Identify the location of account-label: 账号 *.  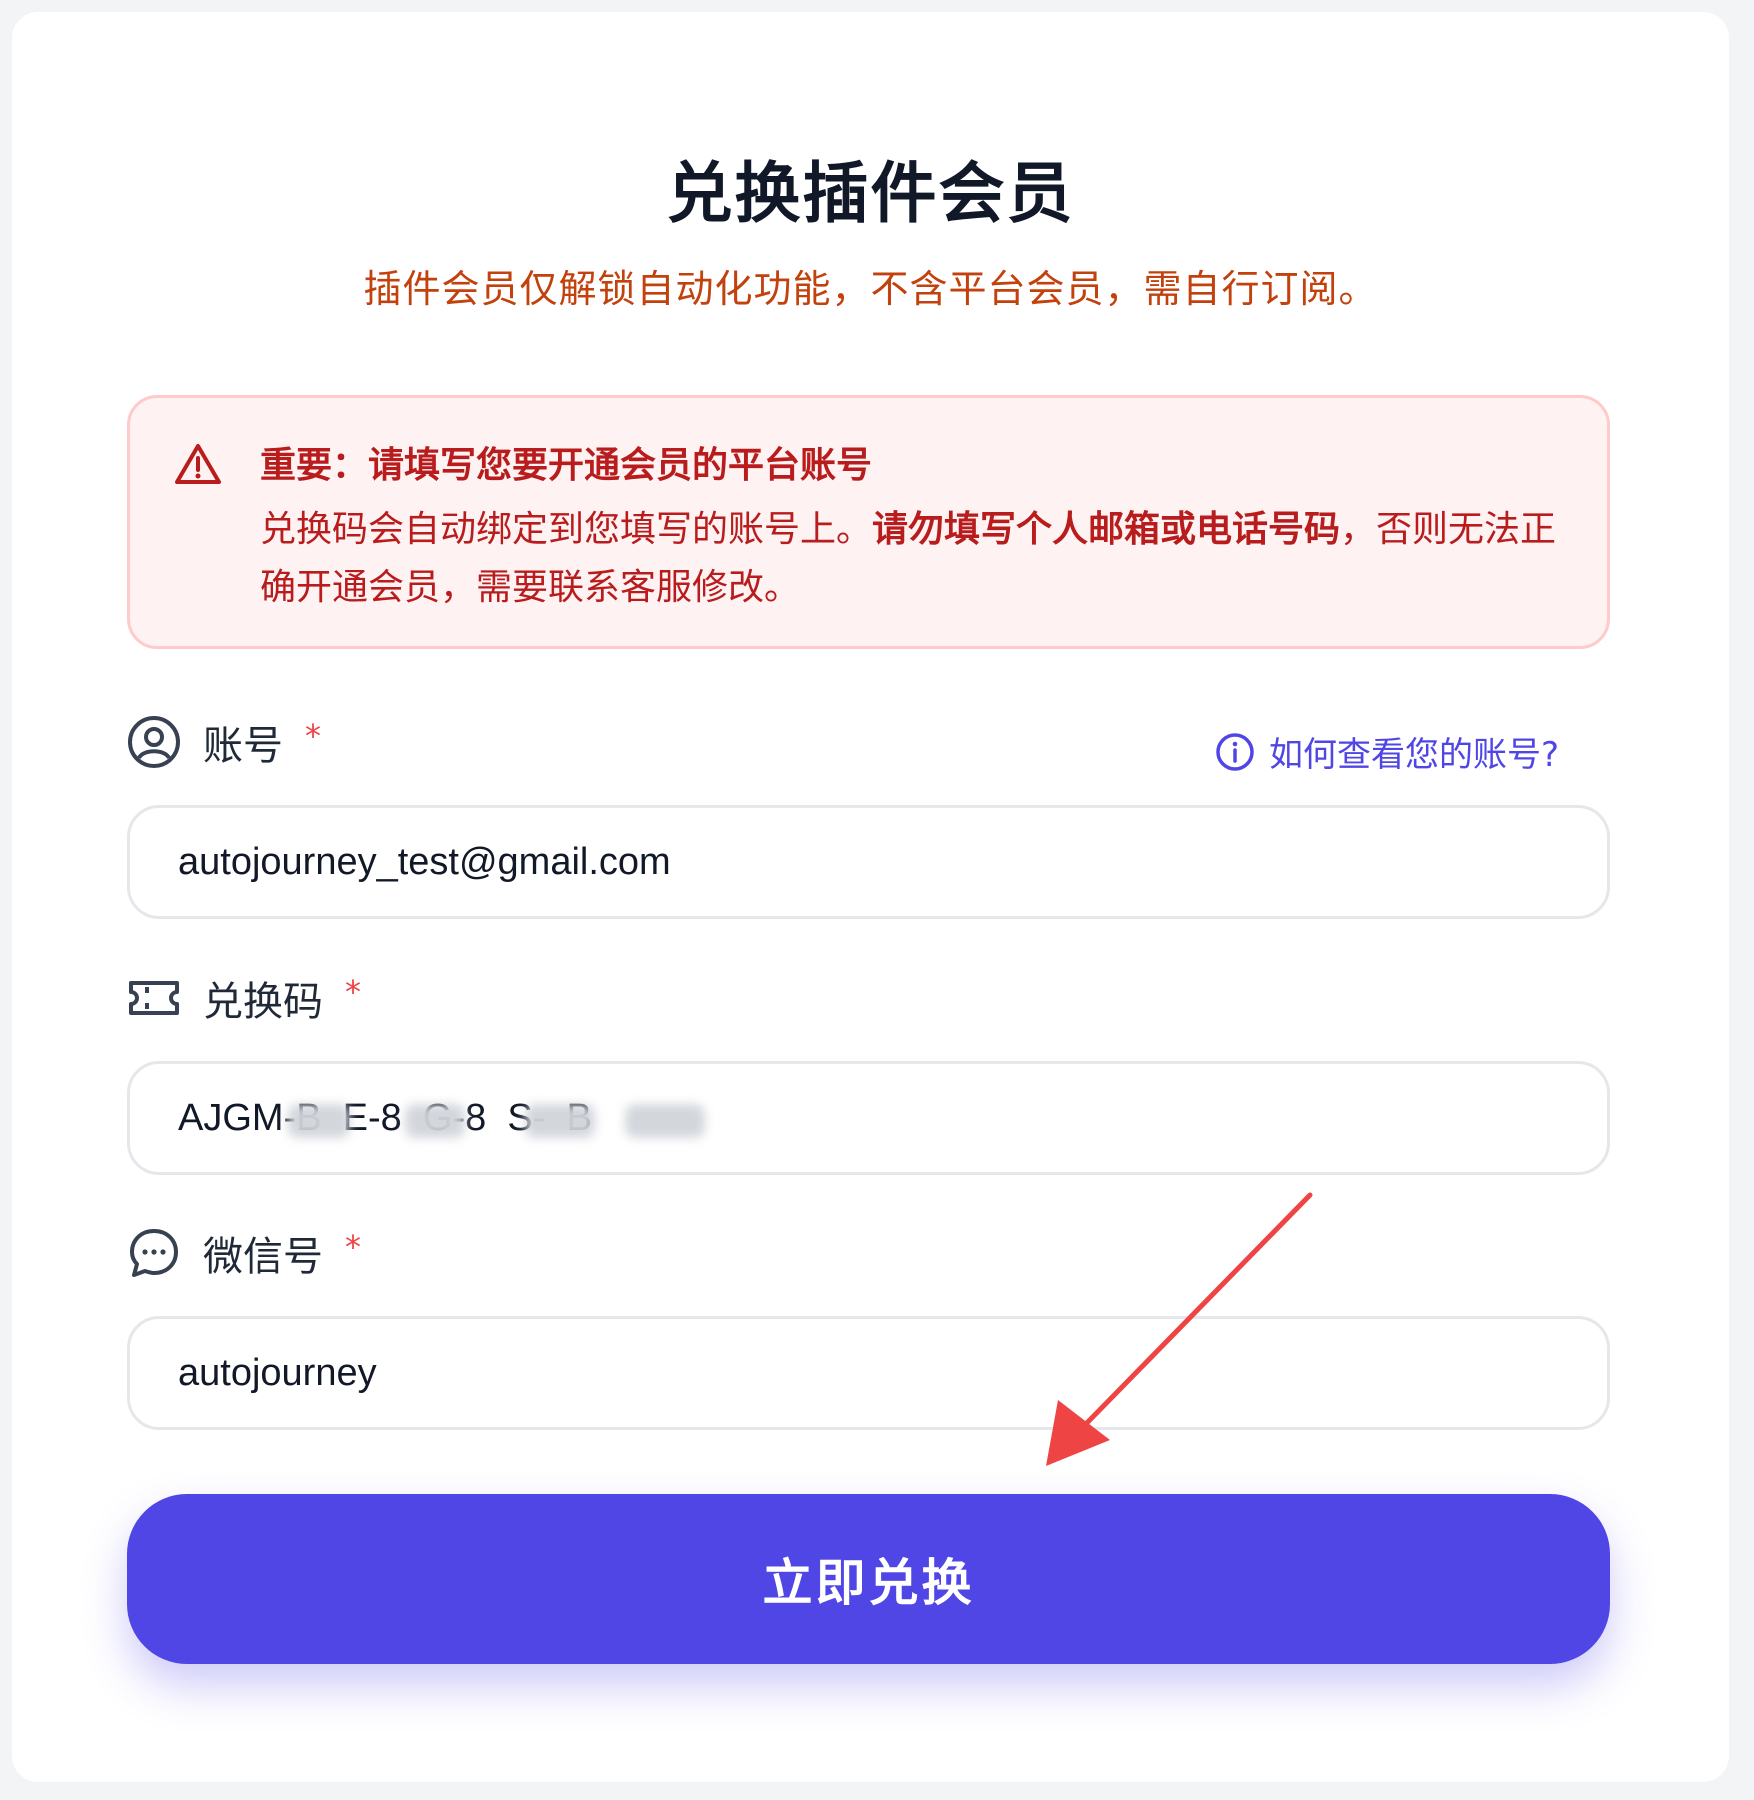
(224, 742).